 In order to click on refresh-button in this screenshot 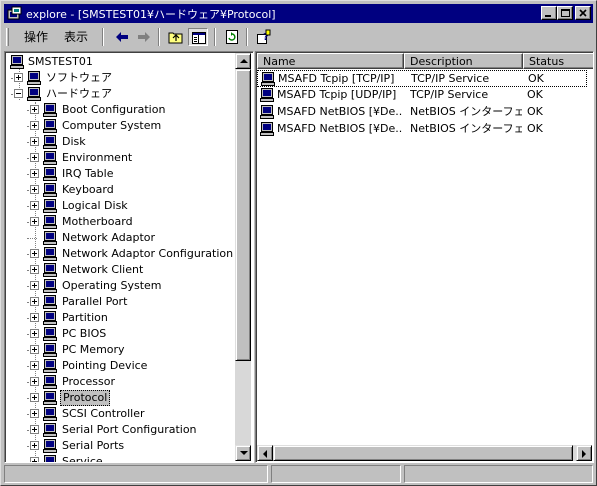, I will do `click(232, 37)`.